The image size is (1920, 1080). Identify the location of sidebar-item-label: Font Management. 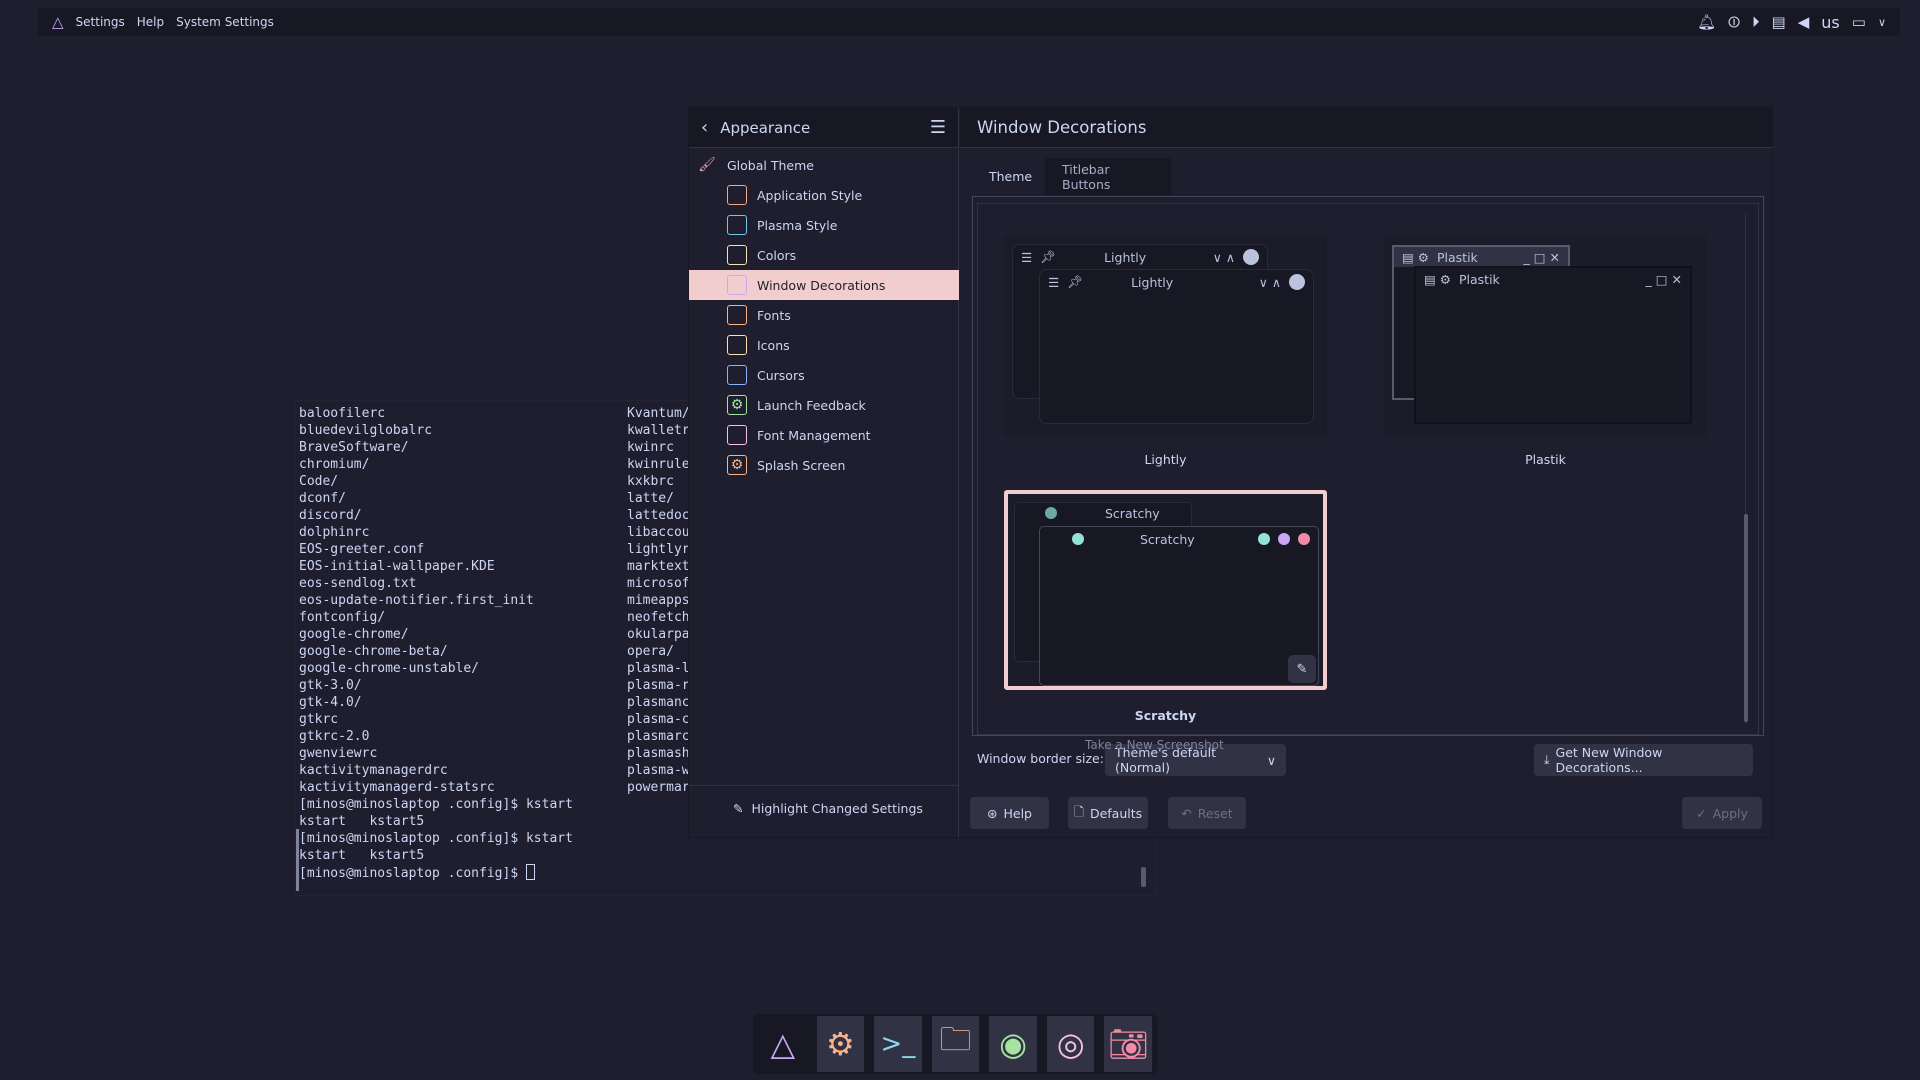
(814, 435).